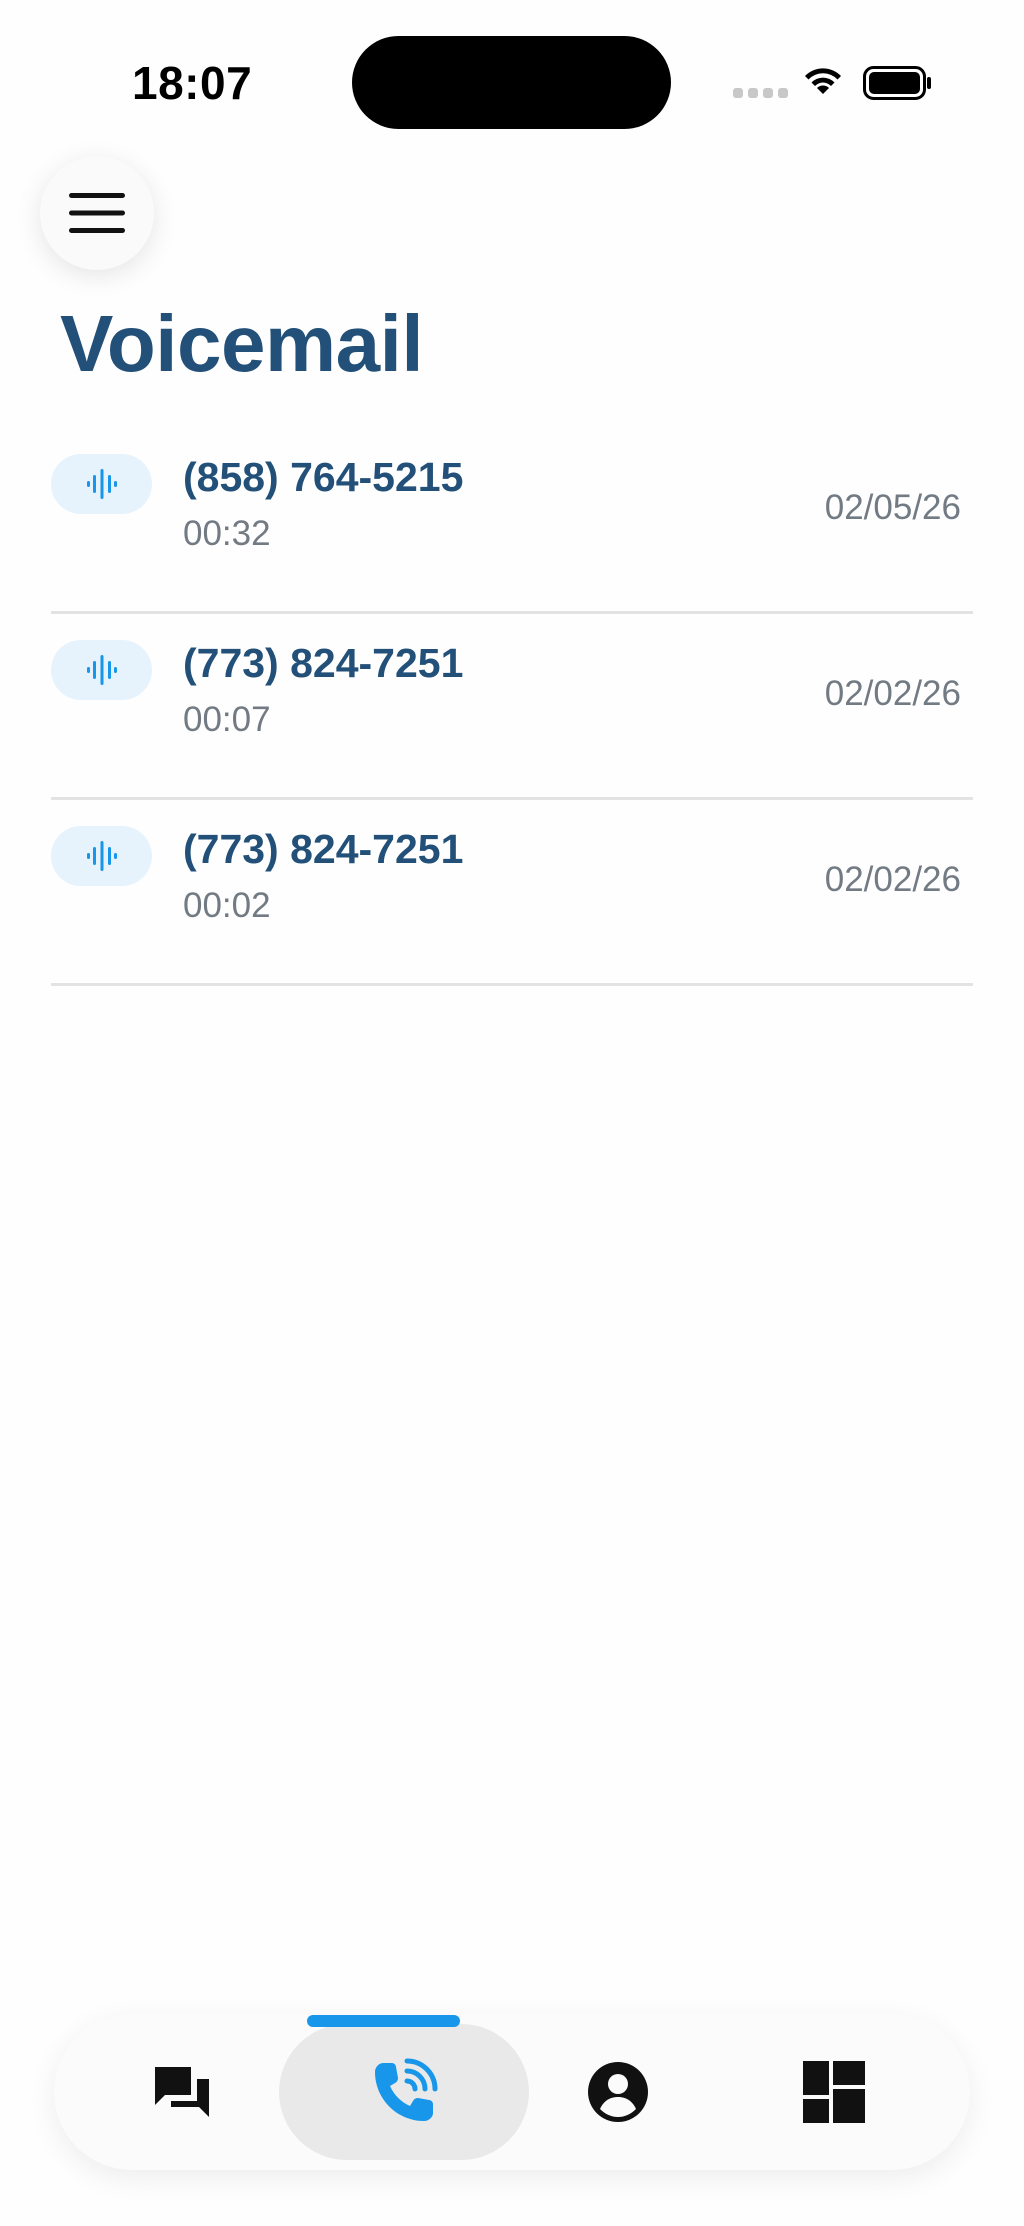 The height and width of the screenshot is (2226, 1024). I want to click on hamburger-menu-icon, so click(97, 213).